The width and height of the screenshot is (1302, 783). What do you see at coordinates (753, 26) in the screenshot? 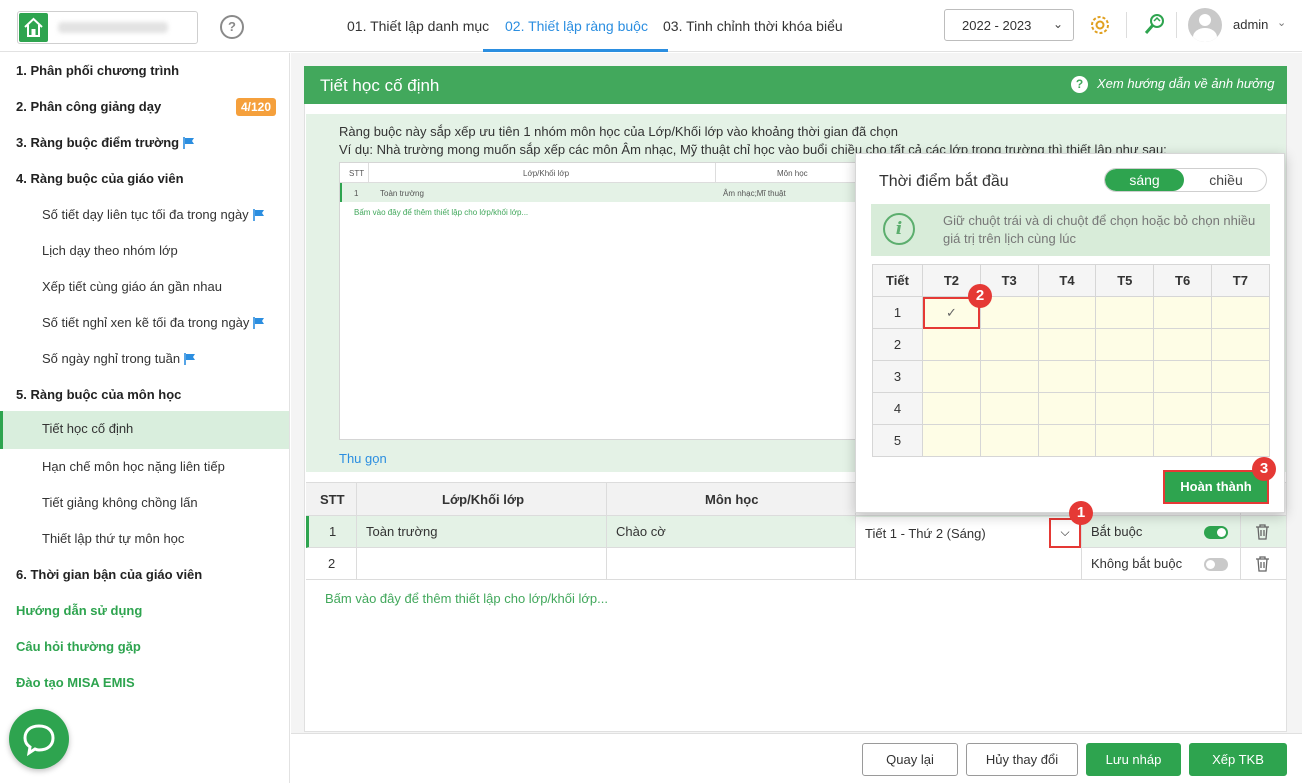
I see `step-3-tab: 03. Tinh chỉnh thời khóa biểu` at bounding box center [753, 26].